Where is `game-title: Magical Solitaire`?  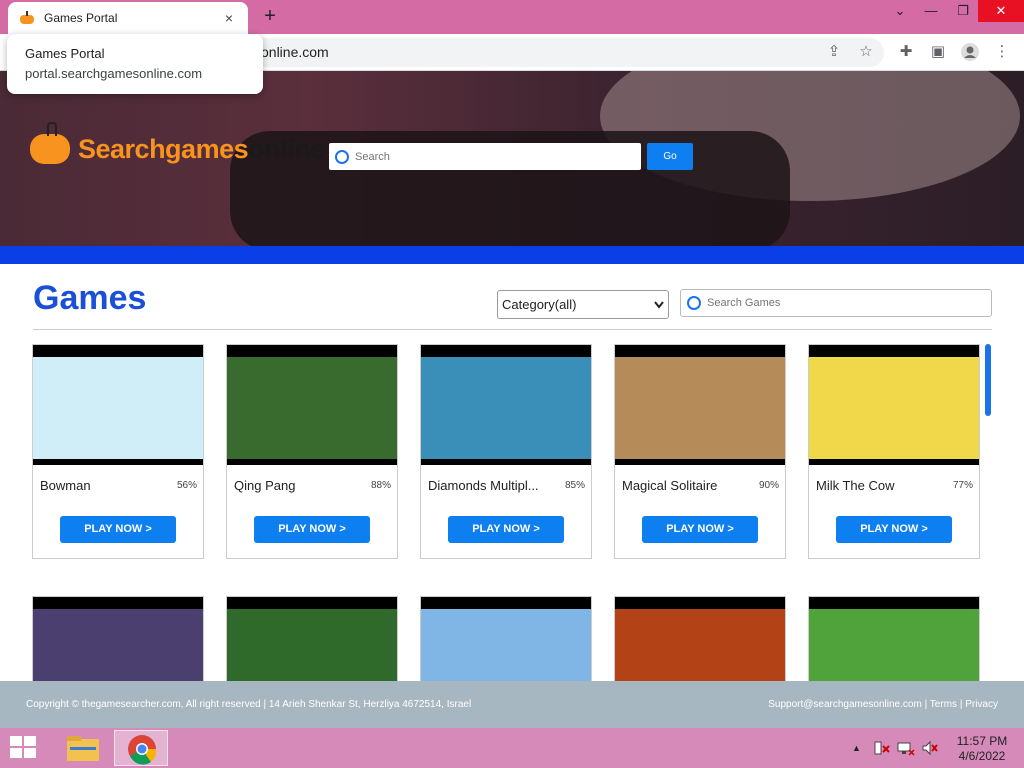 game-title: Magical Solitaire is located at coordinates (681, 485).